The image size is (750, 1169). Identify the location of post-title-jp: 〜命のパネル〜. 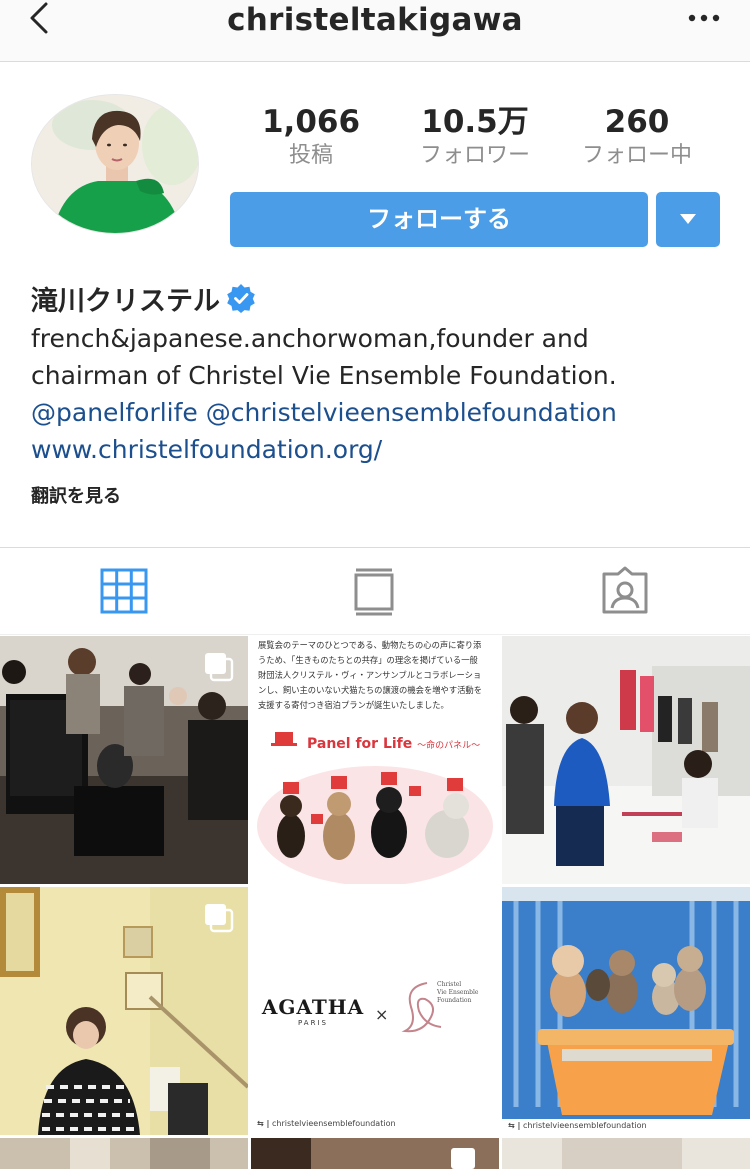
(449, 746).